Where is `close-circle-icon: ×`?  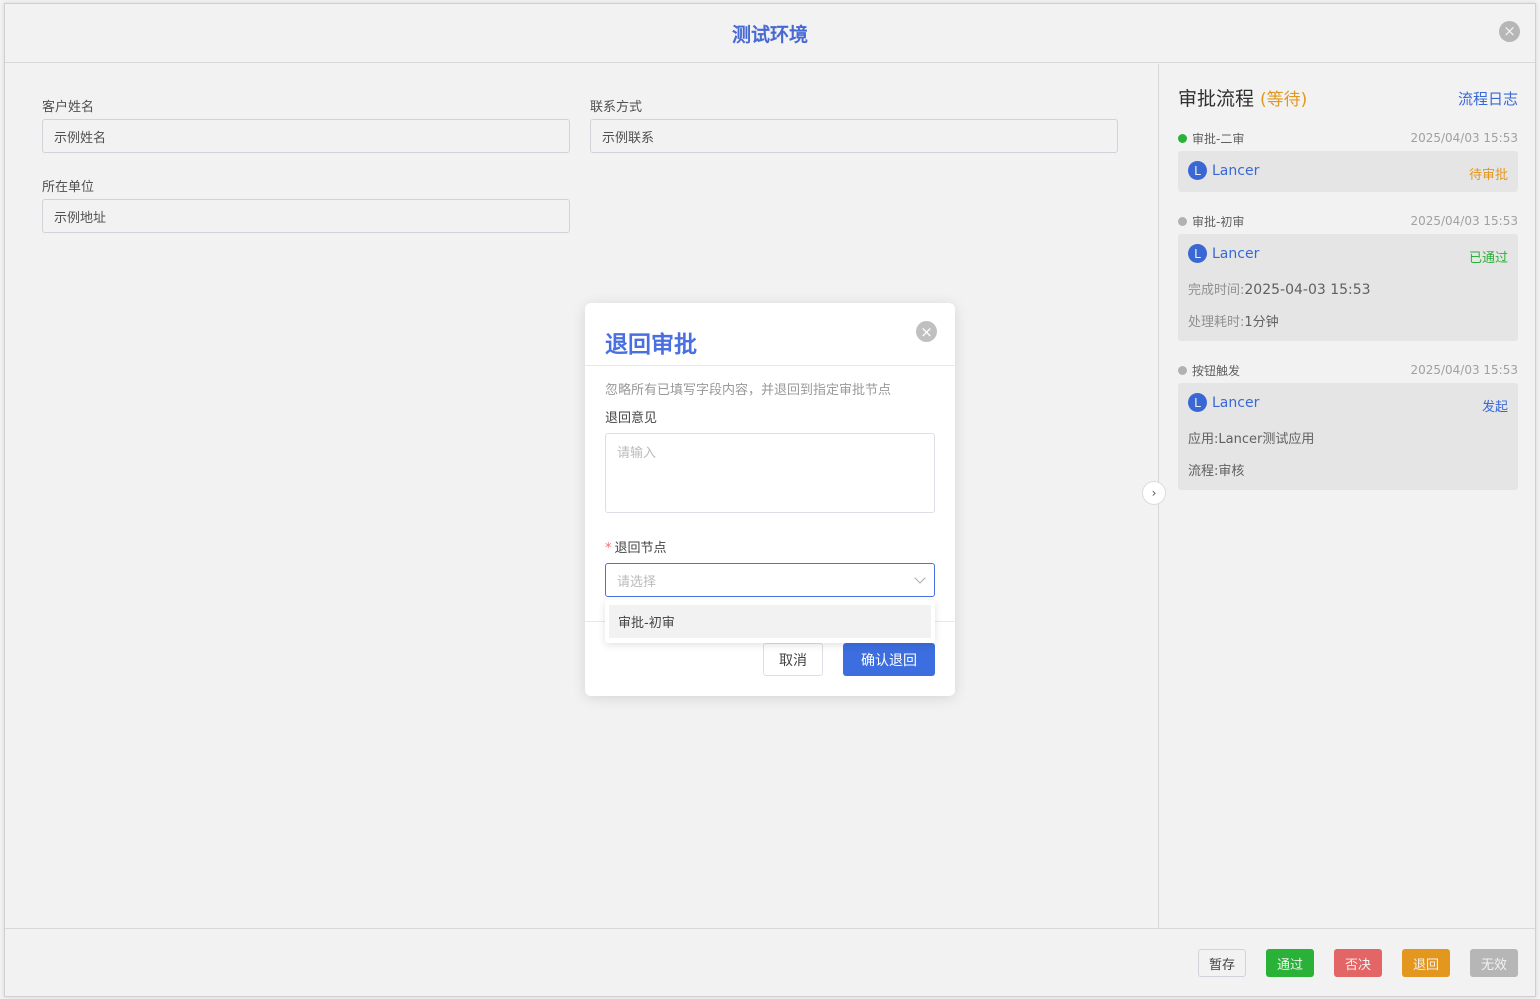 close-circle-icon: × is located at coordinates (926, 331).